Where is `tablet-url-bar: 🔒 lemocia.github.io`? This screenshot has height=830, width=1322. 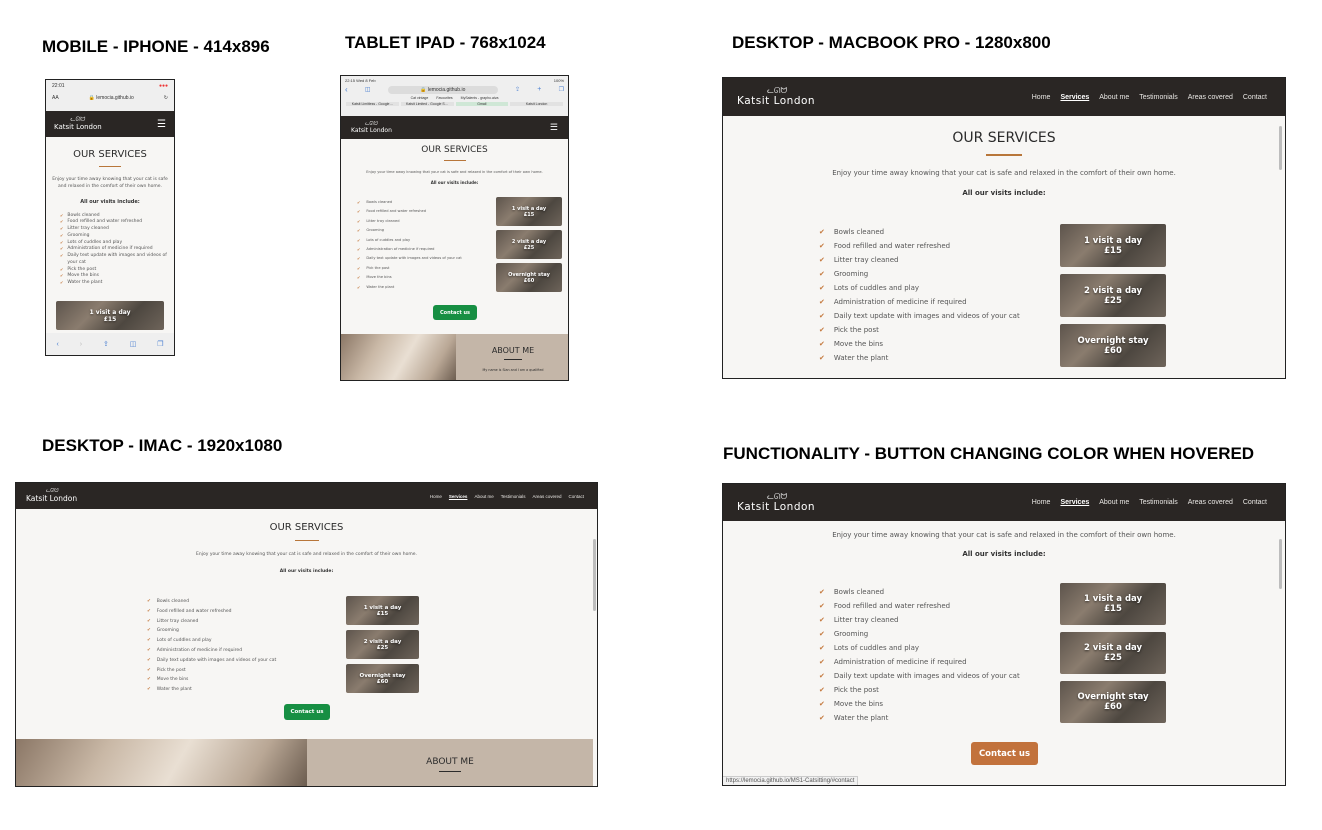
tablet-url-bar: 🔒 lemocia.github.io is located at coordinates (442, 89).